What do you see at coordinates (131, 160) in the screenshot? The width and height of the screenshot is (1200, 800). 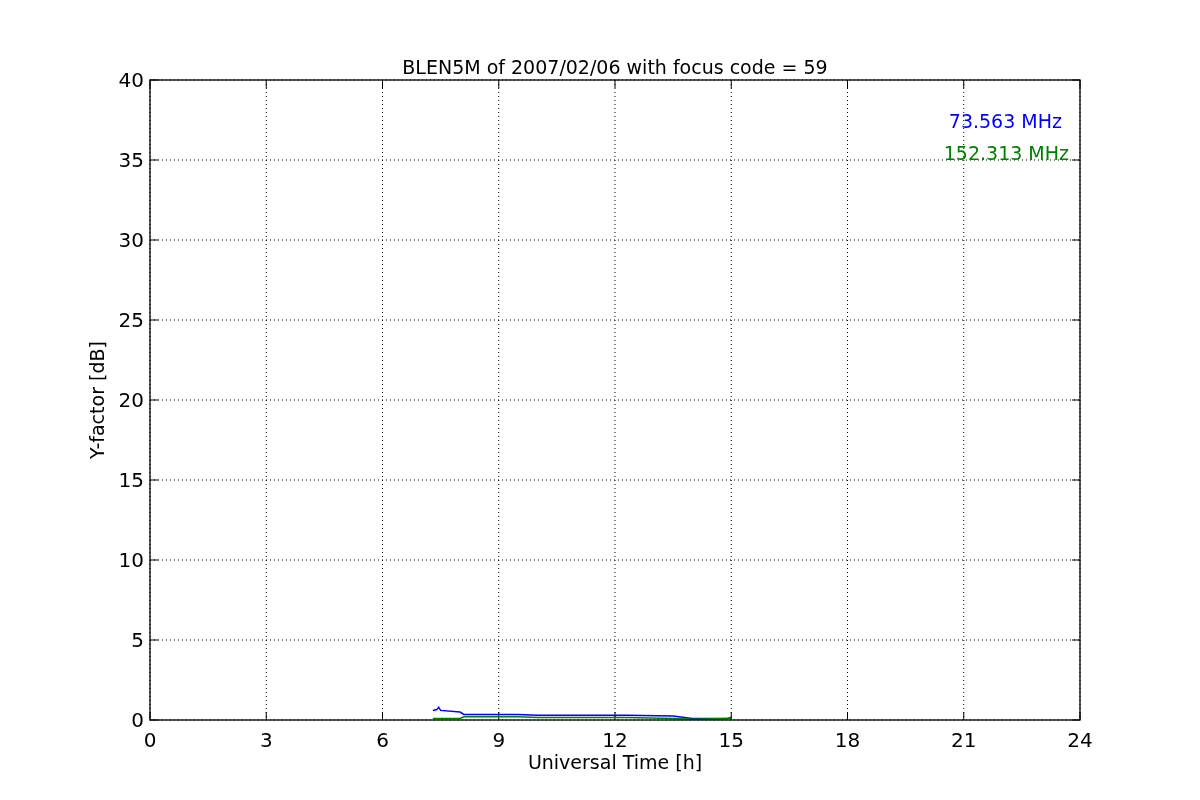 I see `y-tick-label: 35` at bounding box center [131, 160].